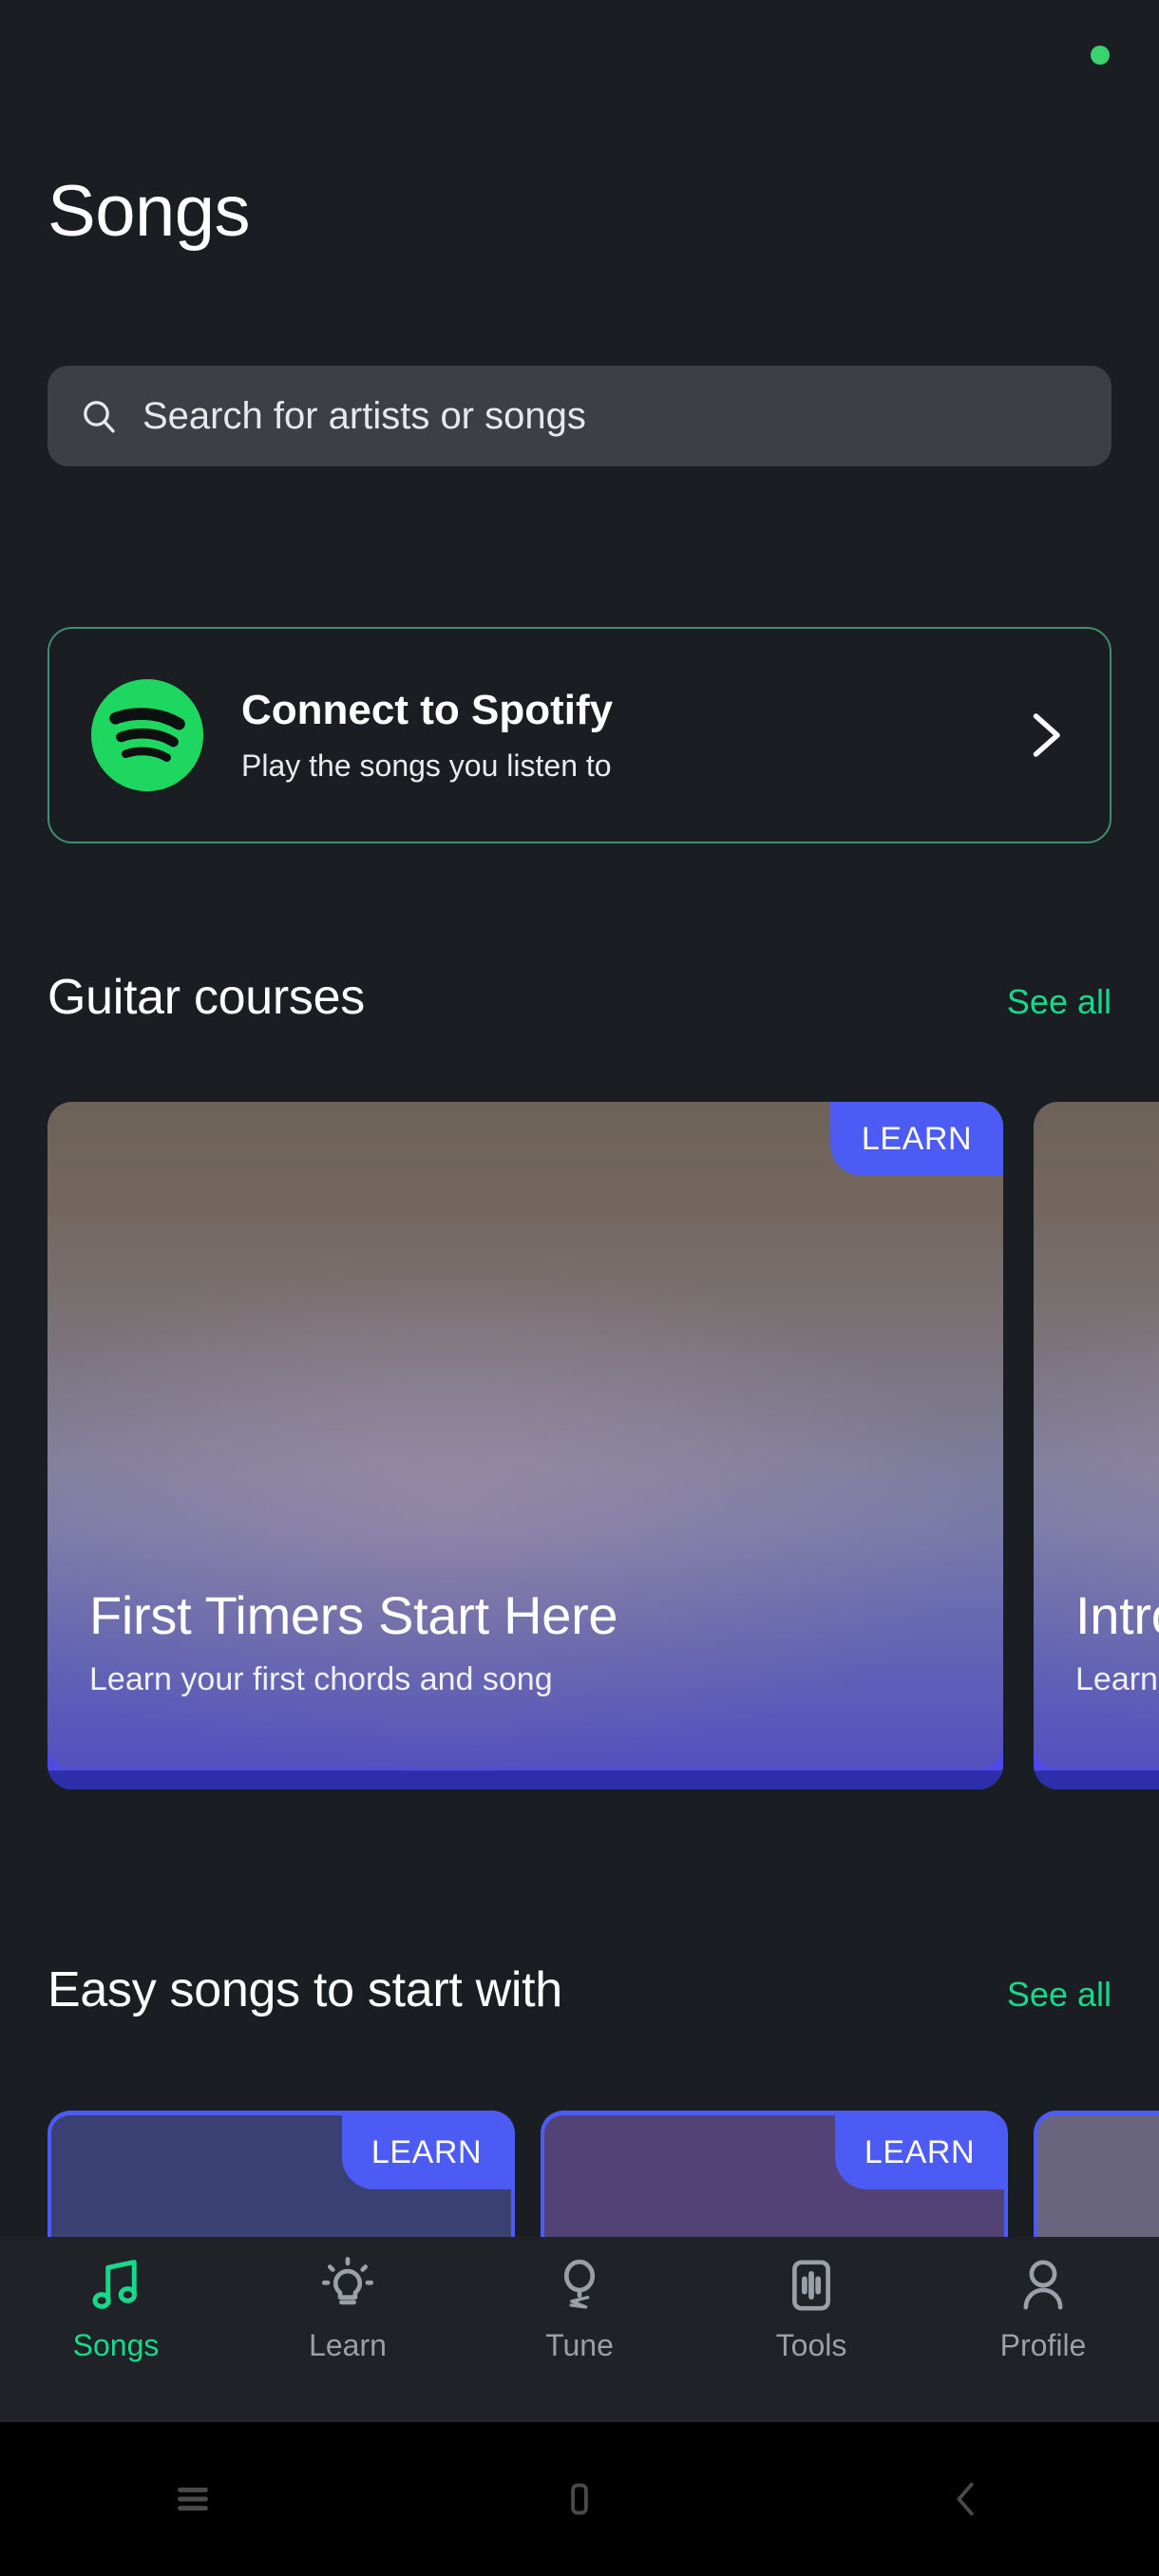  What do you see at coordinates (580, 998) in the screenshot?
I see `section-header-guitar-courses: Guitar courses See all` at bounding box center [580, 998].